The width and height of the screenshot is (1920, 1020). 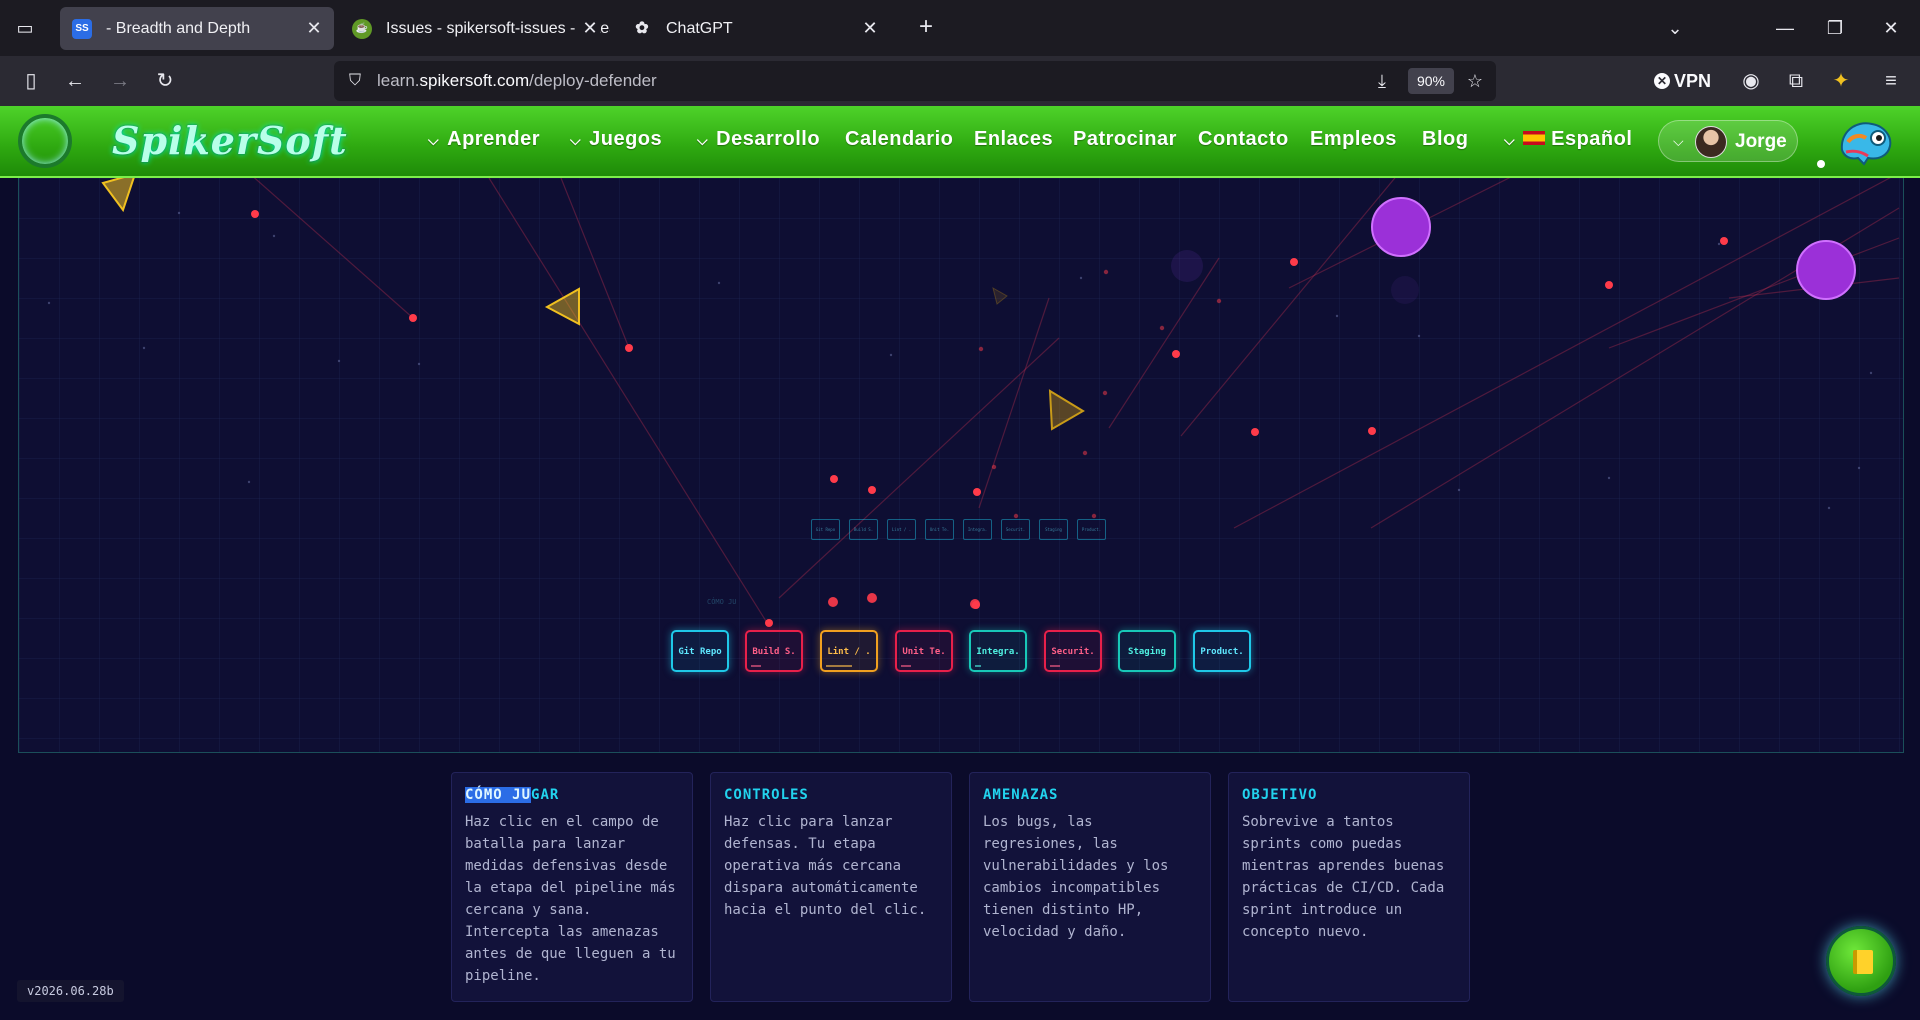 I want to click on forward-icon: →, so click(x=120, y=81).